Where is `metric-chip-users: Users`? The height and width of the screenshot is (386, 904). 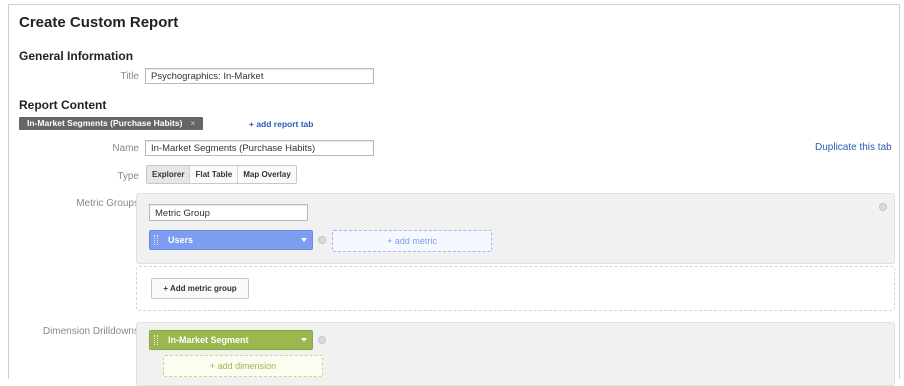 metric-chip-users: Users is located at coordinates (231, 240).